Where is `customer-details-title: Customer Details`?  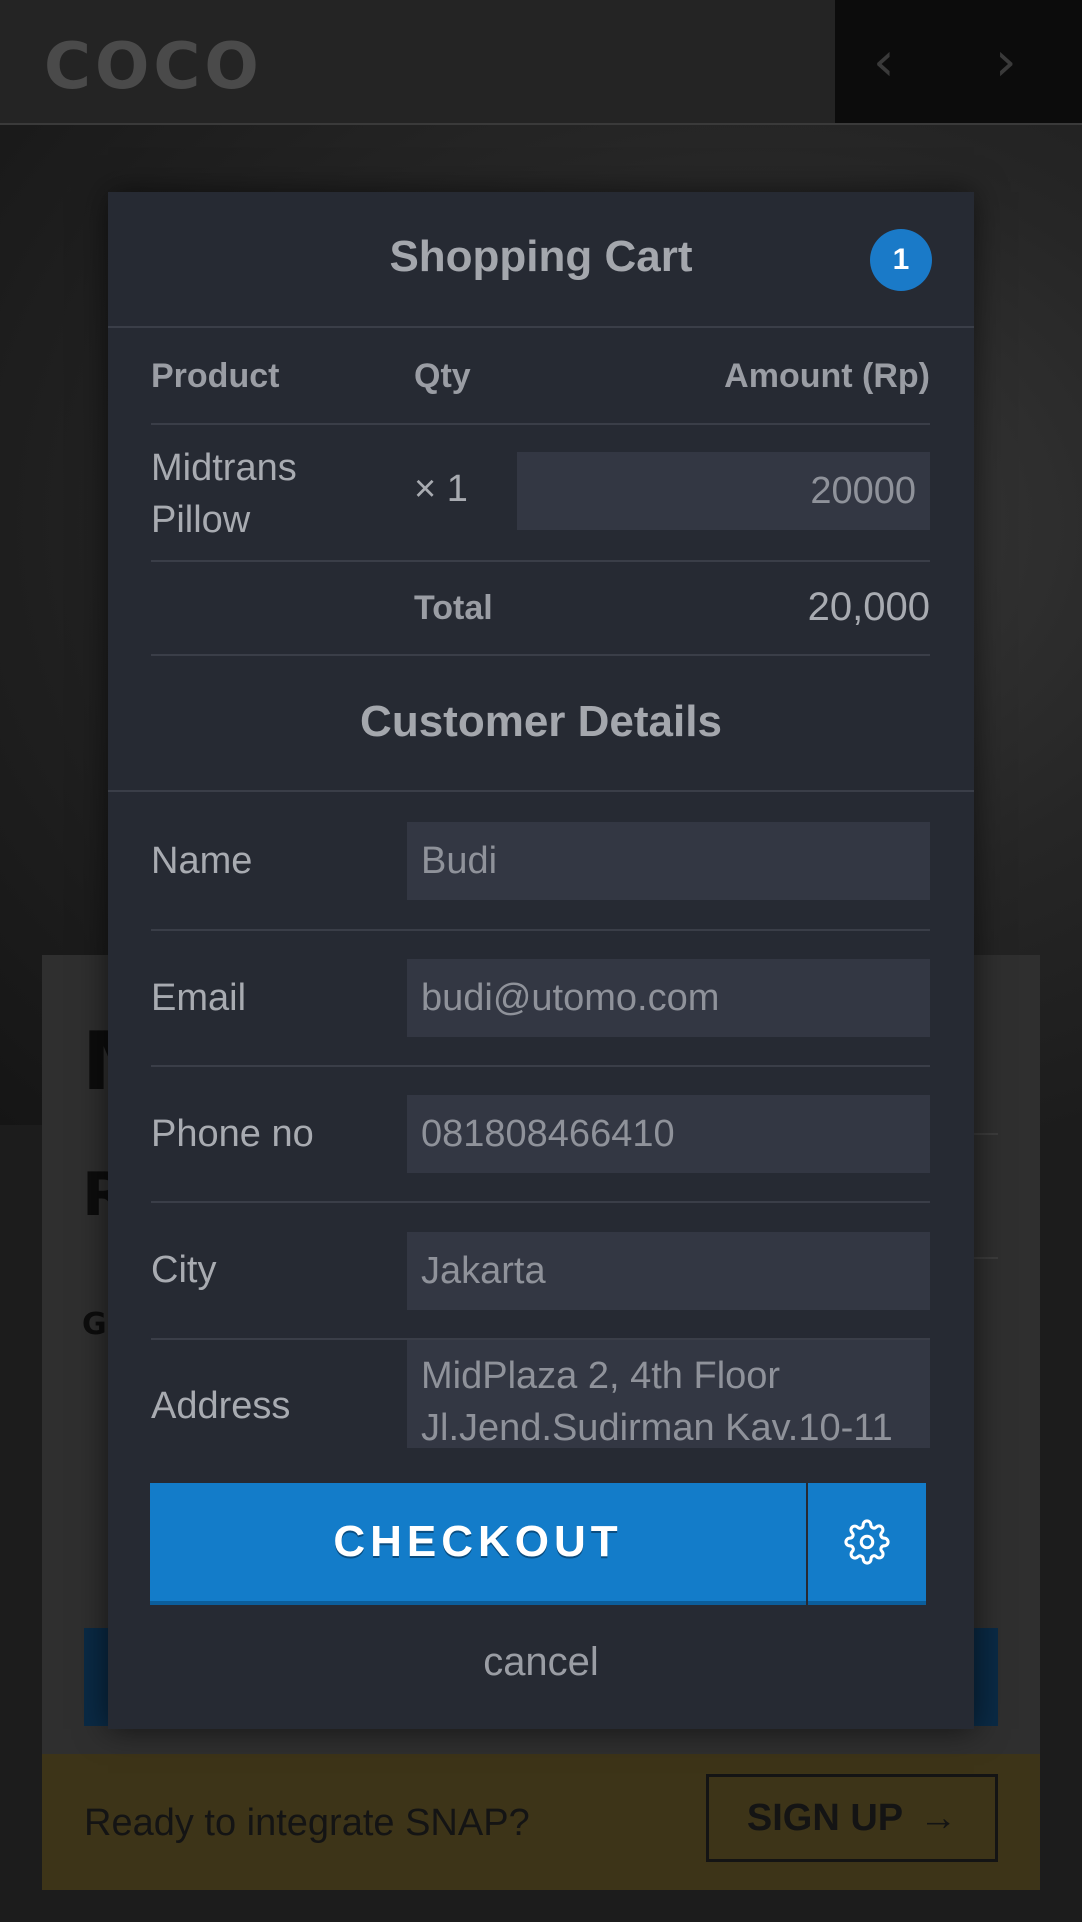 customer-details-title: Customer Details is located at coordinates (541, 721).